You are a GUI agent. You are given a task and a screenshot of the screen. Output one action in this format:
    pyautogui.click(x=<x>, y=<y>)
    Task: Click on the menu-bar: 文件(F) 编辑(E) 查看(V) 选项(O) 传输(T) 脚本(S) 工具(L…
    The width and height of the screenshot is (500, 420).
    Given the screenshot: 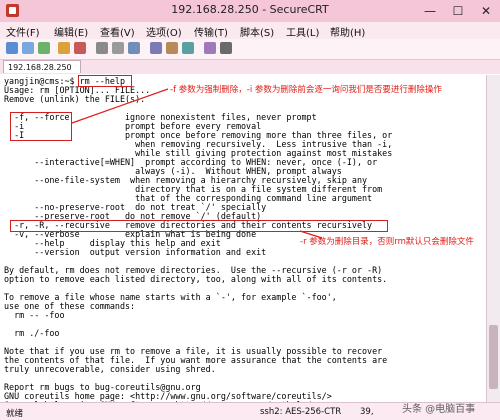 What is the action you would take?
    pyautogui.click(x=250, y=30)
    